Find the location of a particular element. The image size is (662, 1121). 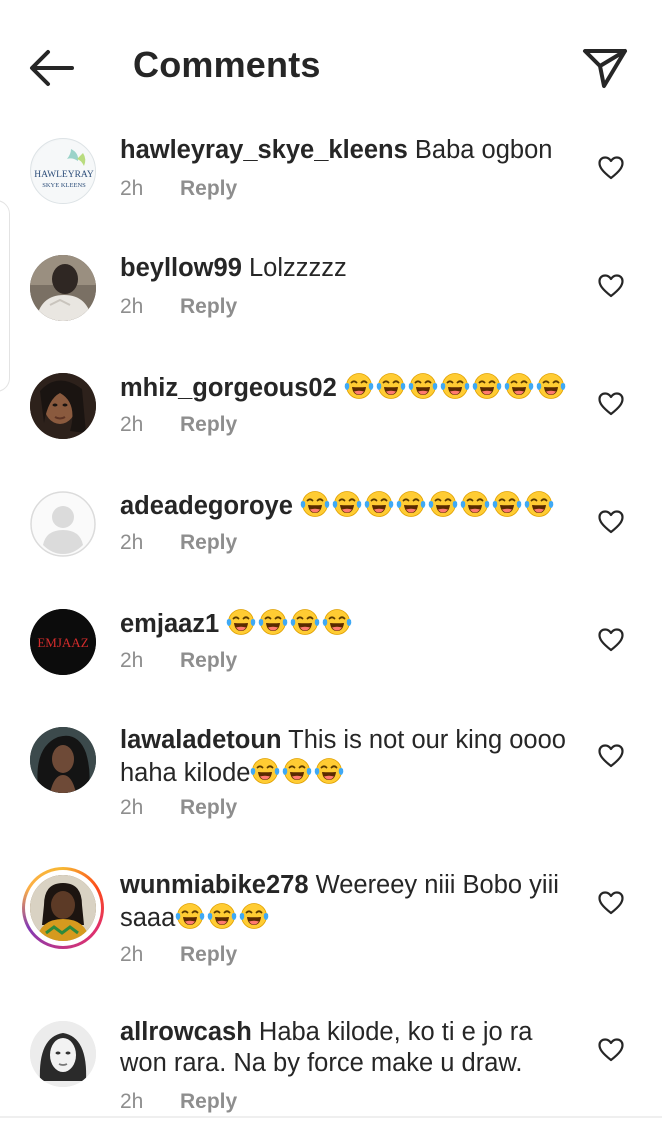

paper-plane-icon is located at coordinates (605, 68).